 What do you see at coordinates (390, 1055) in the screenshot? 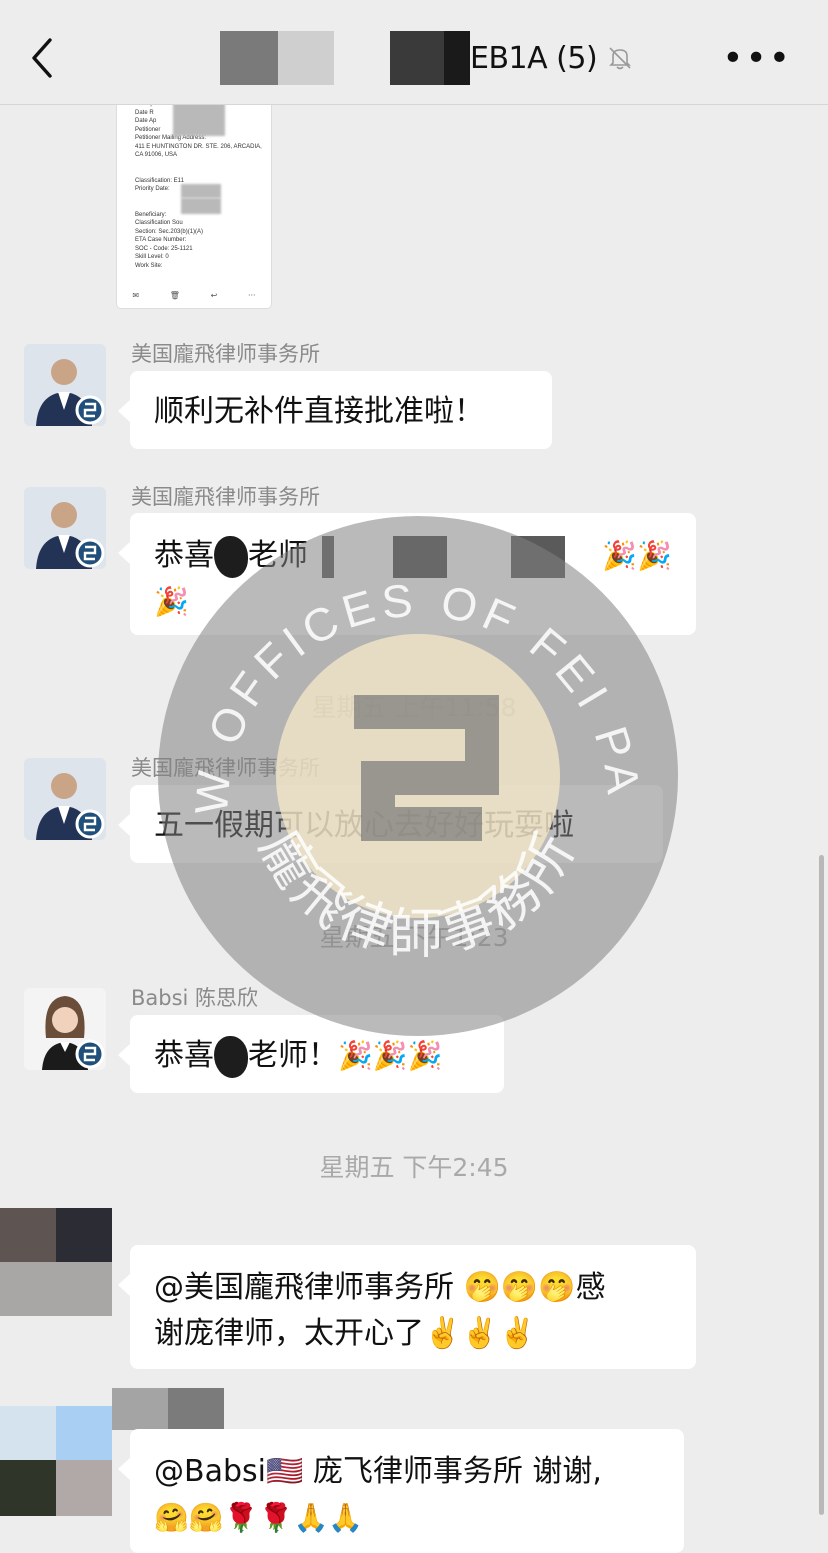
I see `emoji: 🎉🎉🎉` at bounding box center [390, 1055].